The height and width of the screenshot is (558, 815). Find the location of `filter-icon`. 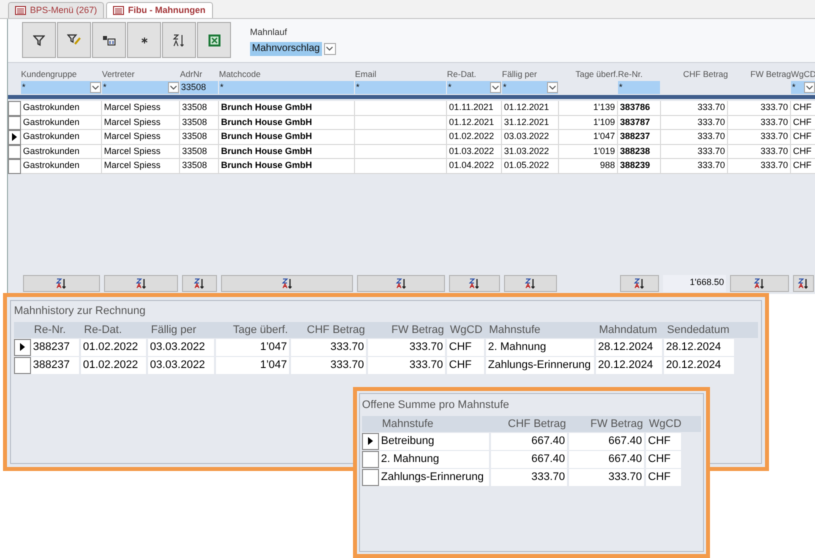

filter-icon is located at coordinates (39, 40).